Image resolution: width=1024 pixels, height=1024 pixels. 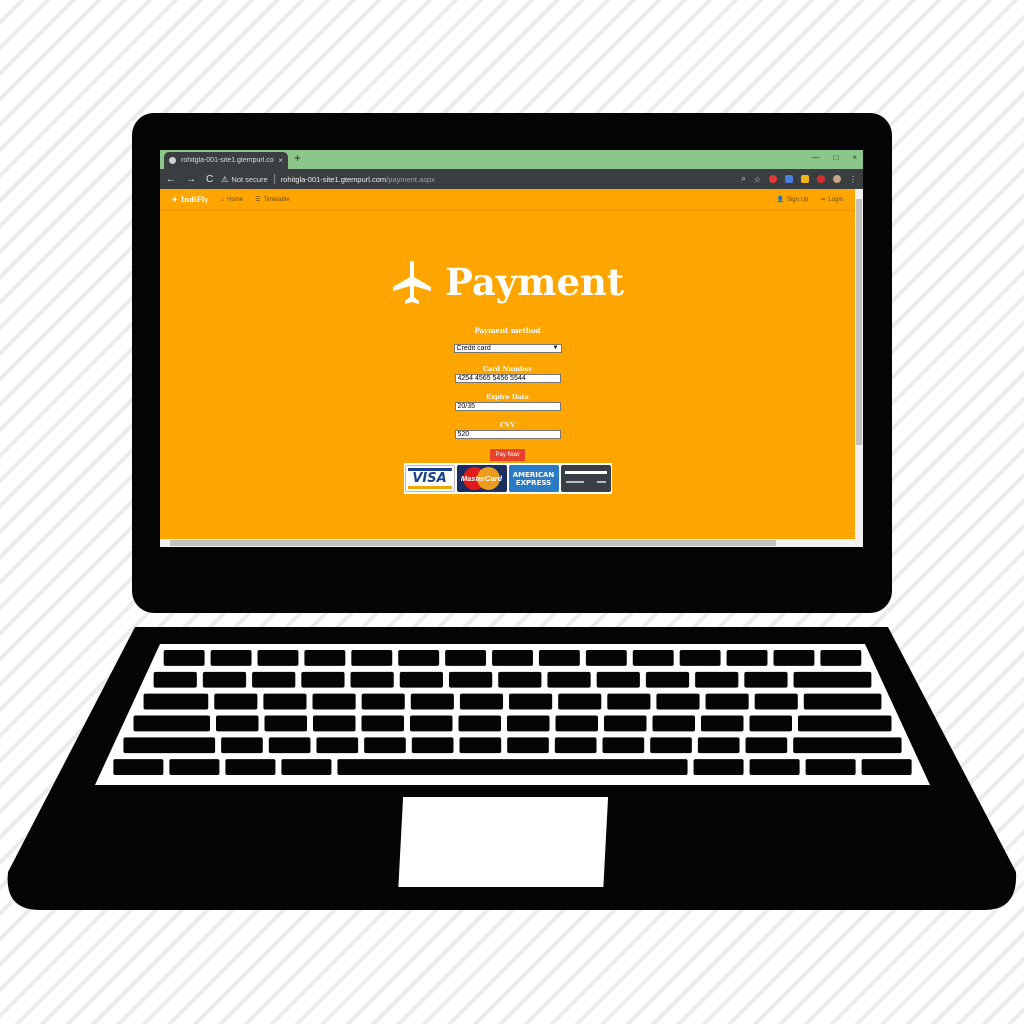 I want to click on globe-icon, so click(x=172, y=160).